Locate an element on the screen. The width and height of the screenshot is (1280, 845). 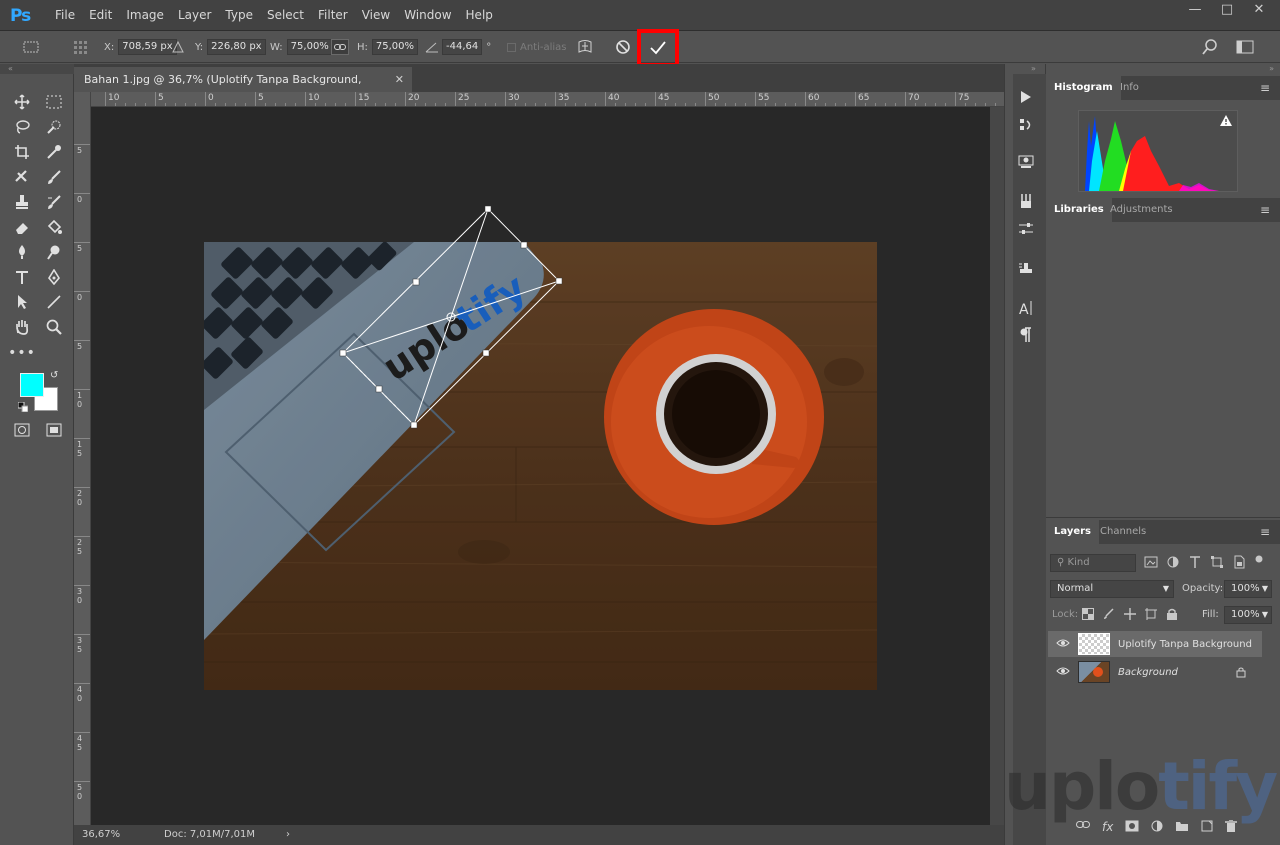
menu-view: View is located at coordinates (376, 15).